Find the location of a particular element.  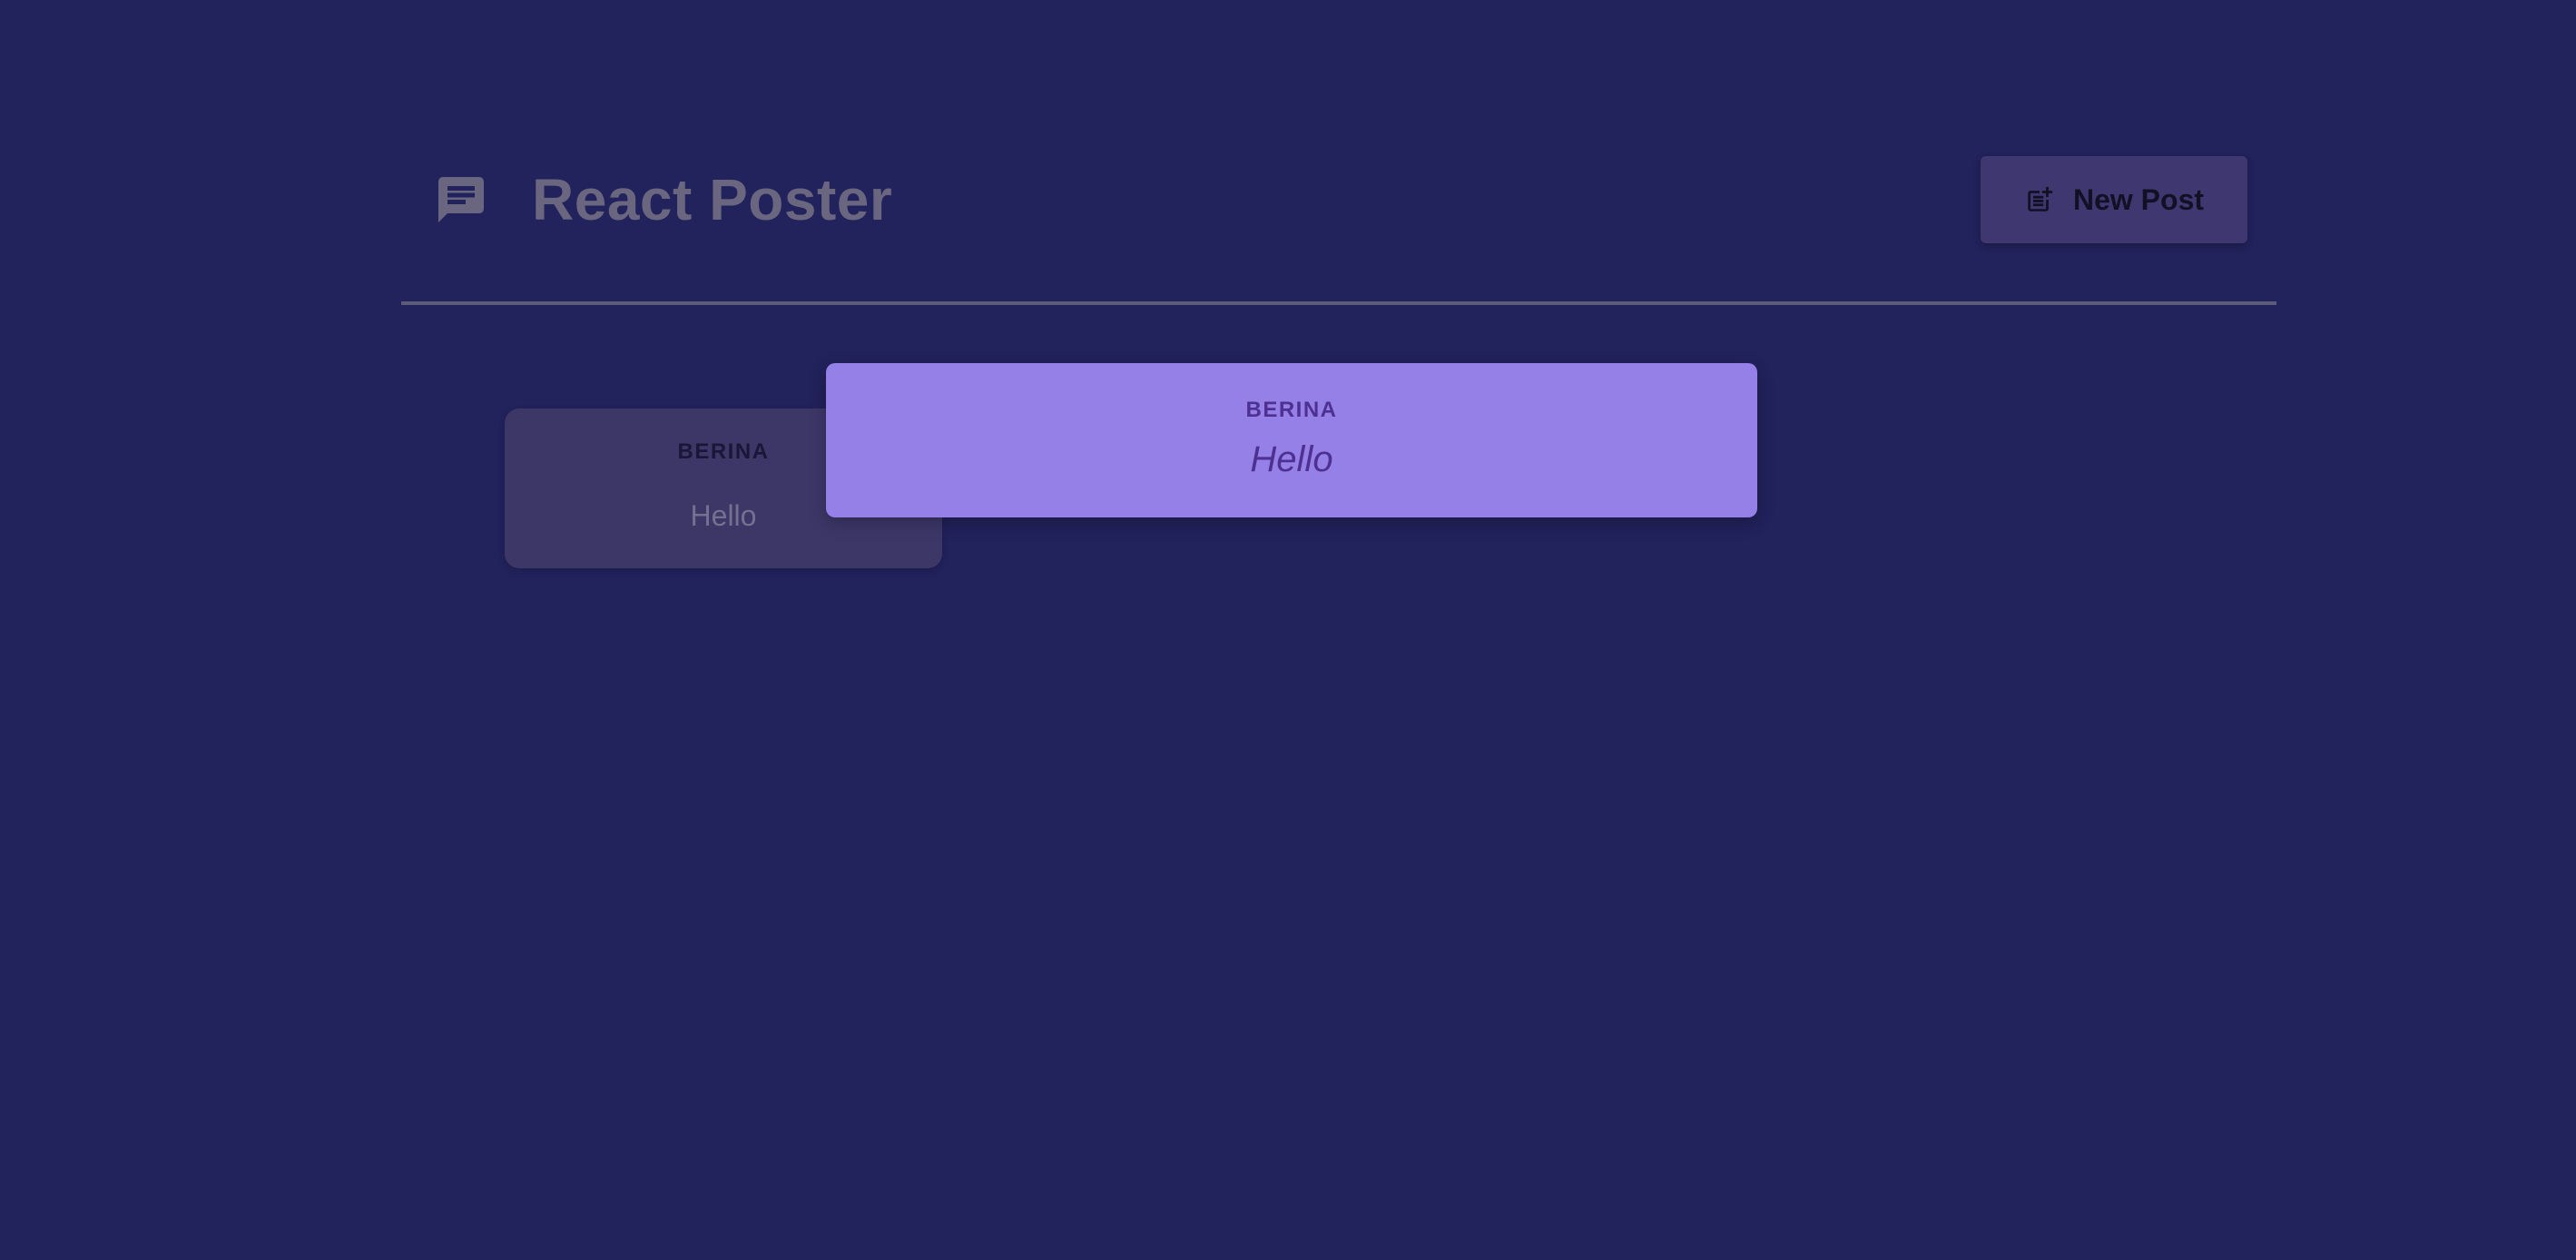

message-icon is located at coordinates (461, 200).